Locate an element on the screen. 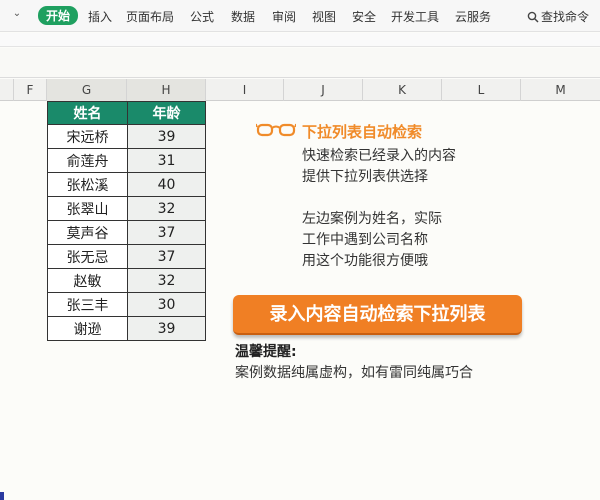 This screenshot has width=600, height=500. tip-line: 左边案例为姓名，实际 is located at coordinates (372, 219).